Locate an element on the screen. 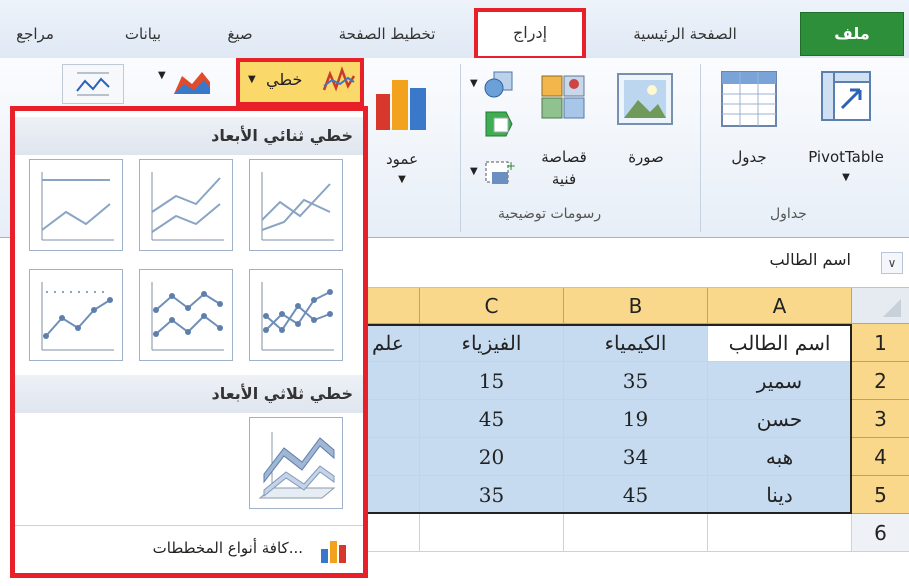  line-chart-button: ▼ خطي is located at coordinates (300, 82).